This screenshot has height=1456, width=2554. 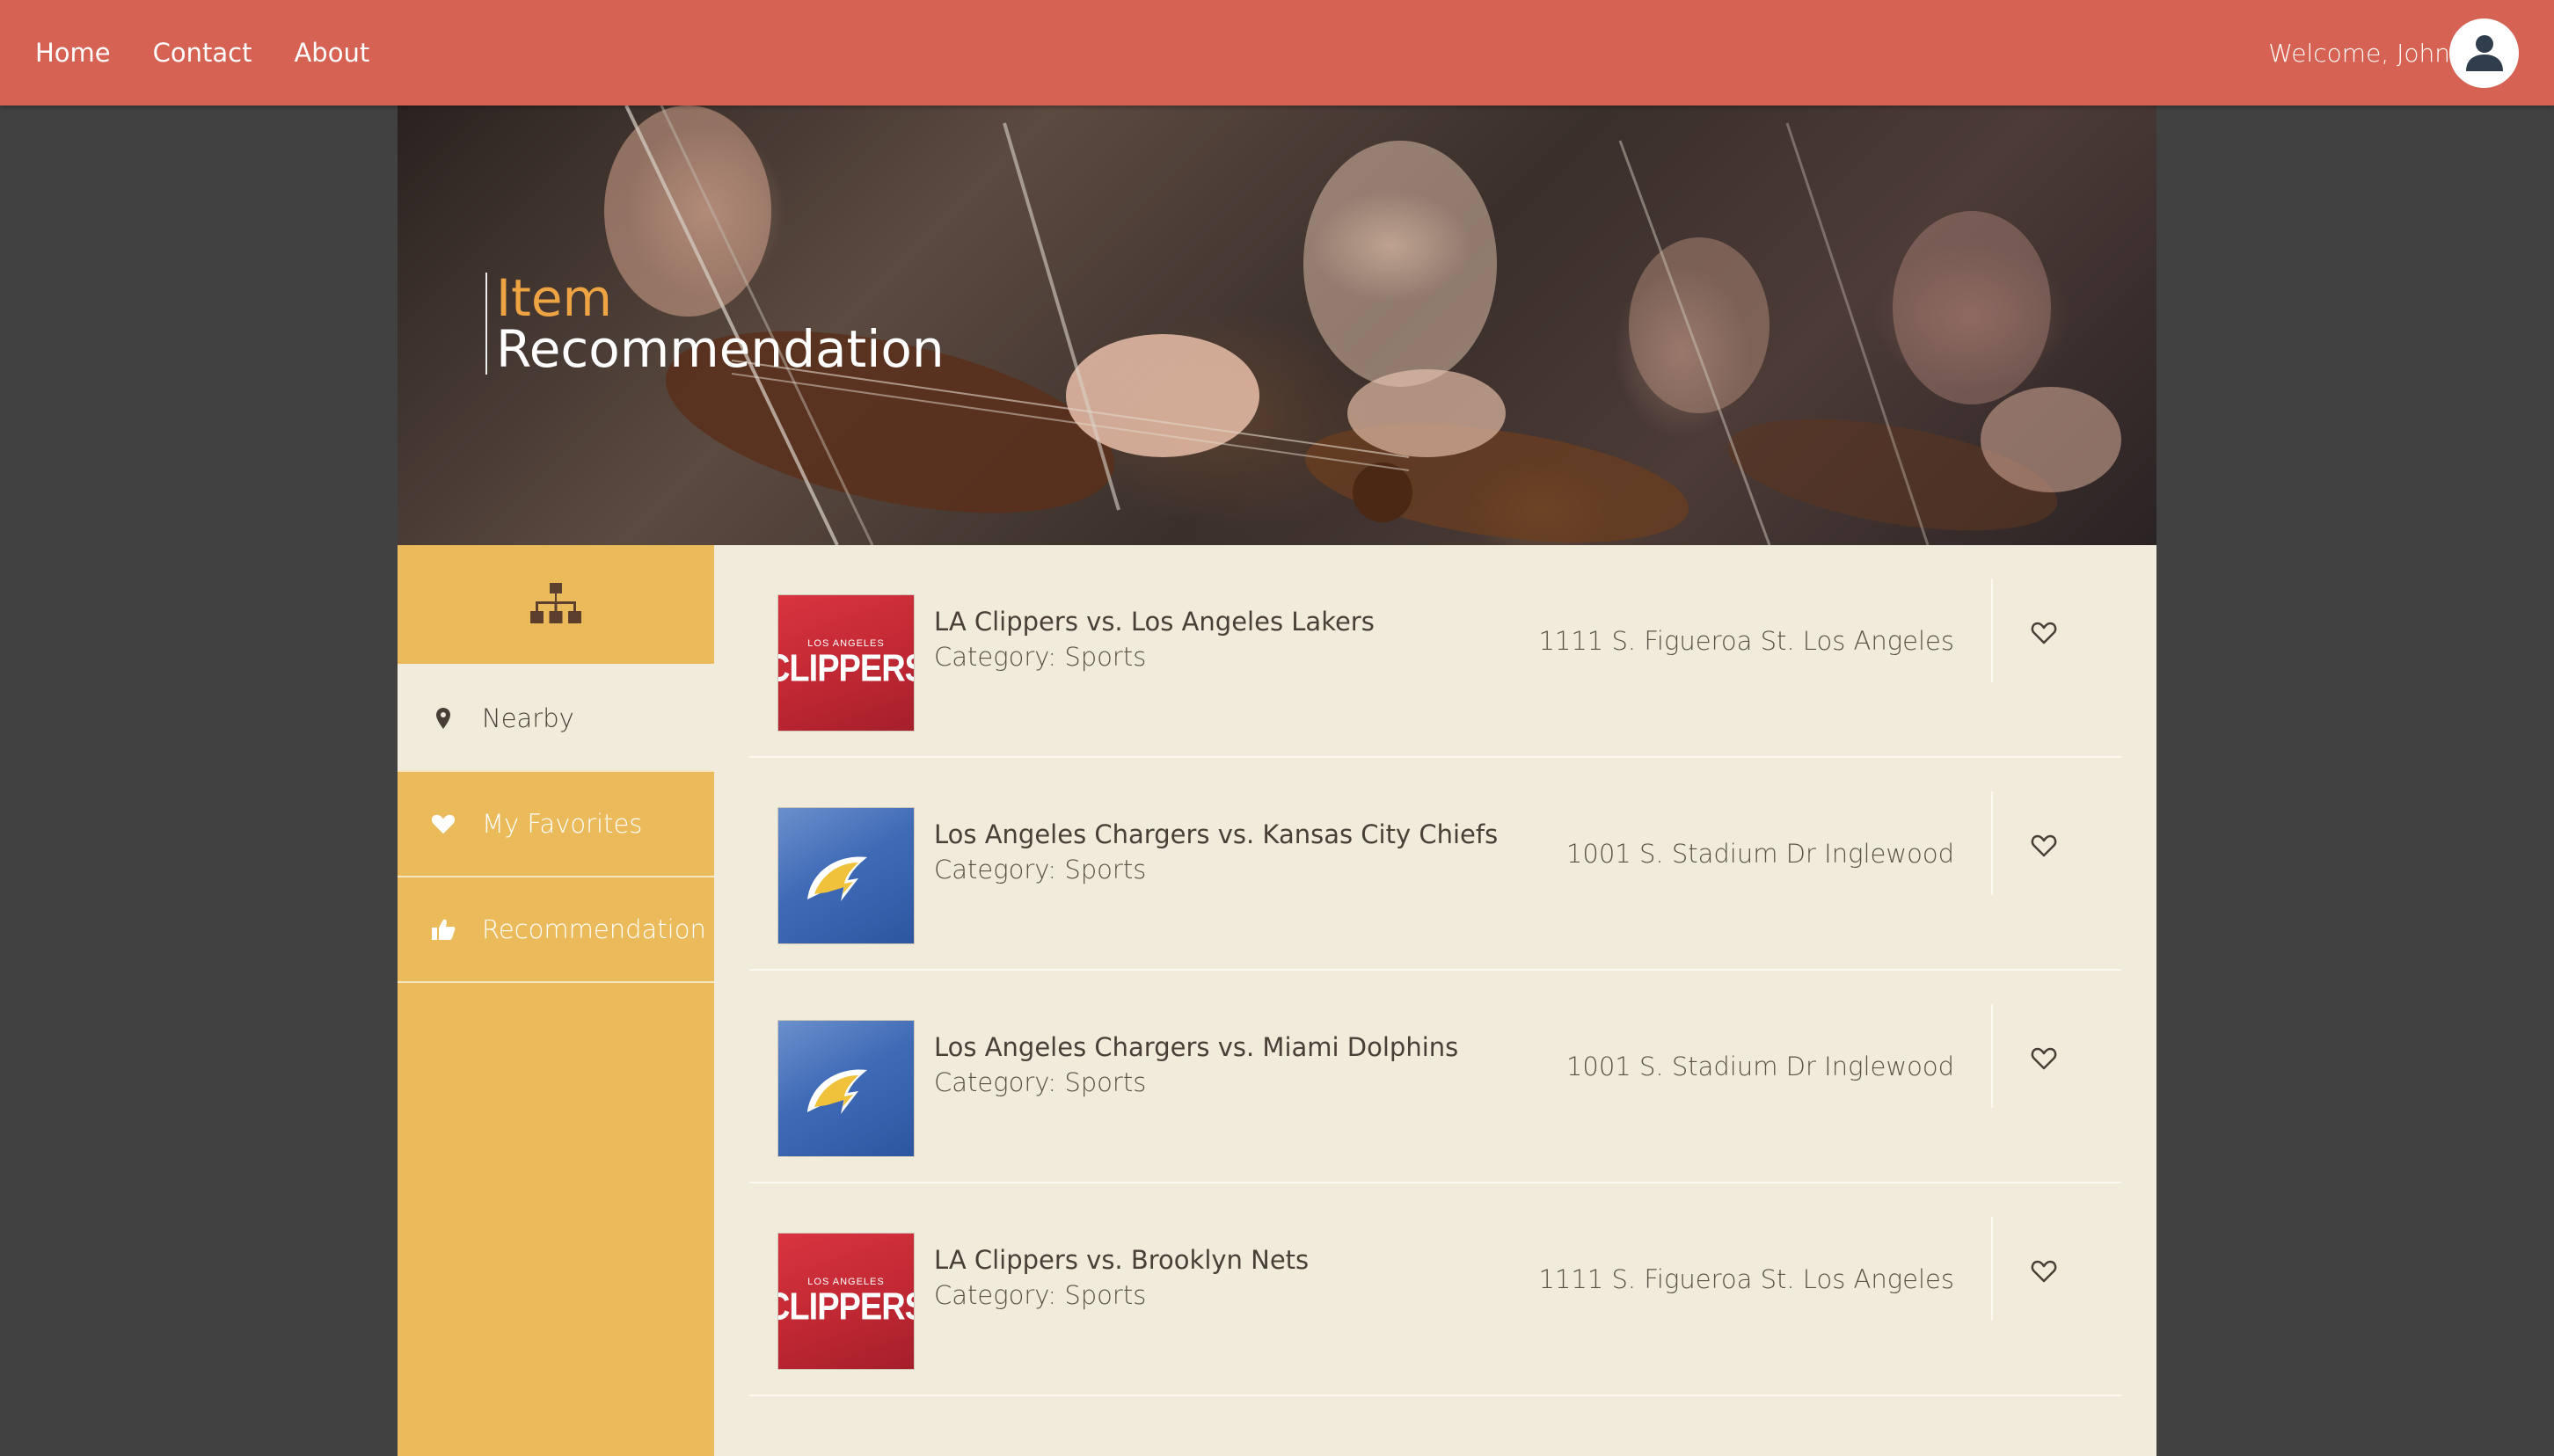 What do you see at coordinates (528, 718) in the screenshot?
I see `sidebar-item-label: Nearby` at bounding box center [528, 718].